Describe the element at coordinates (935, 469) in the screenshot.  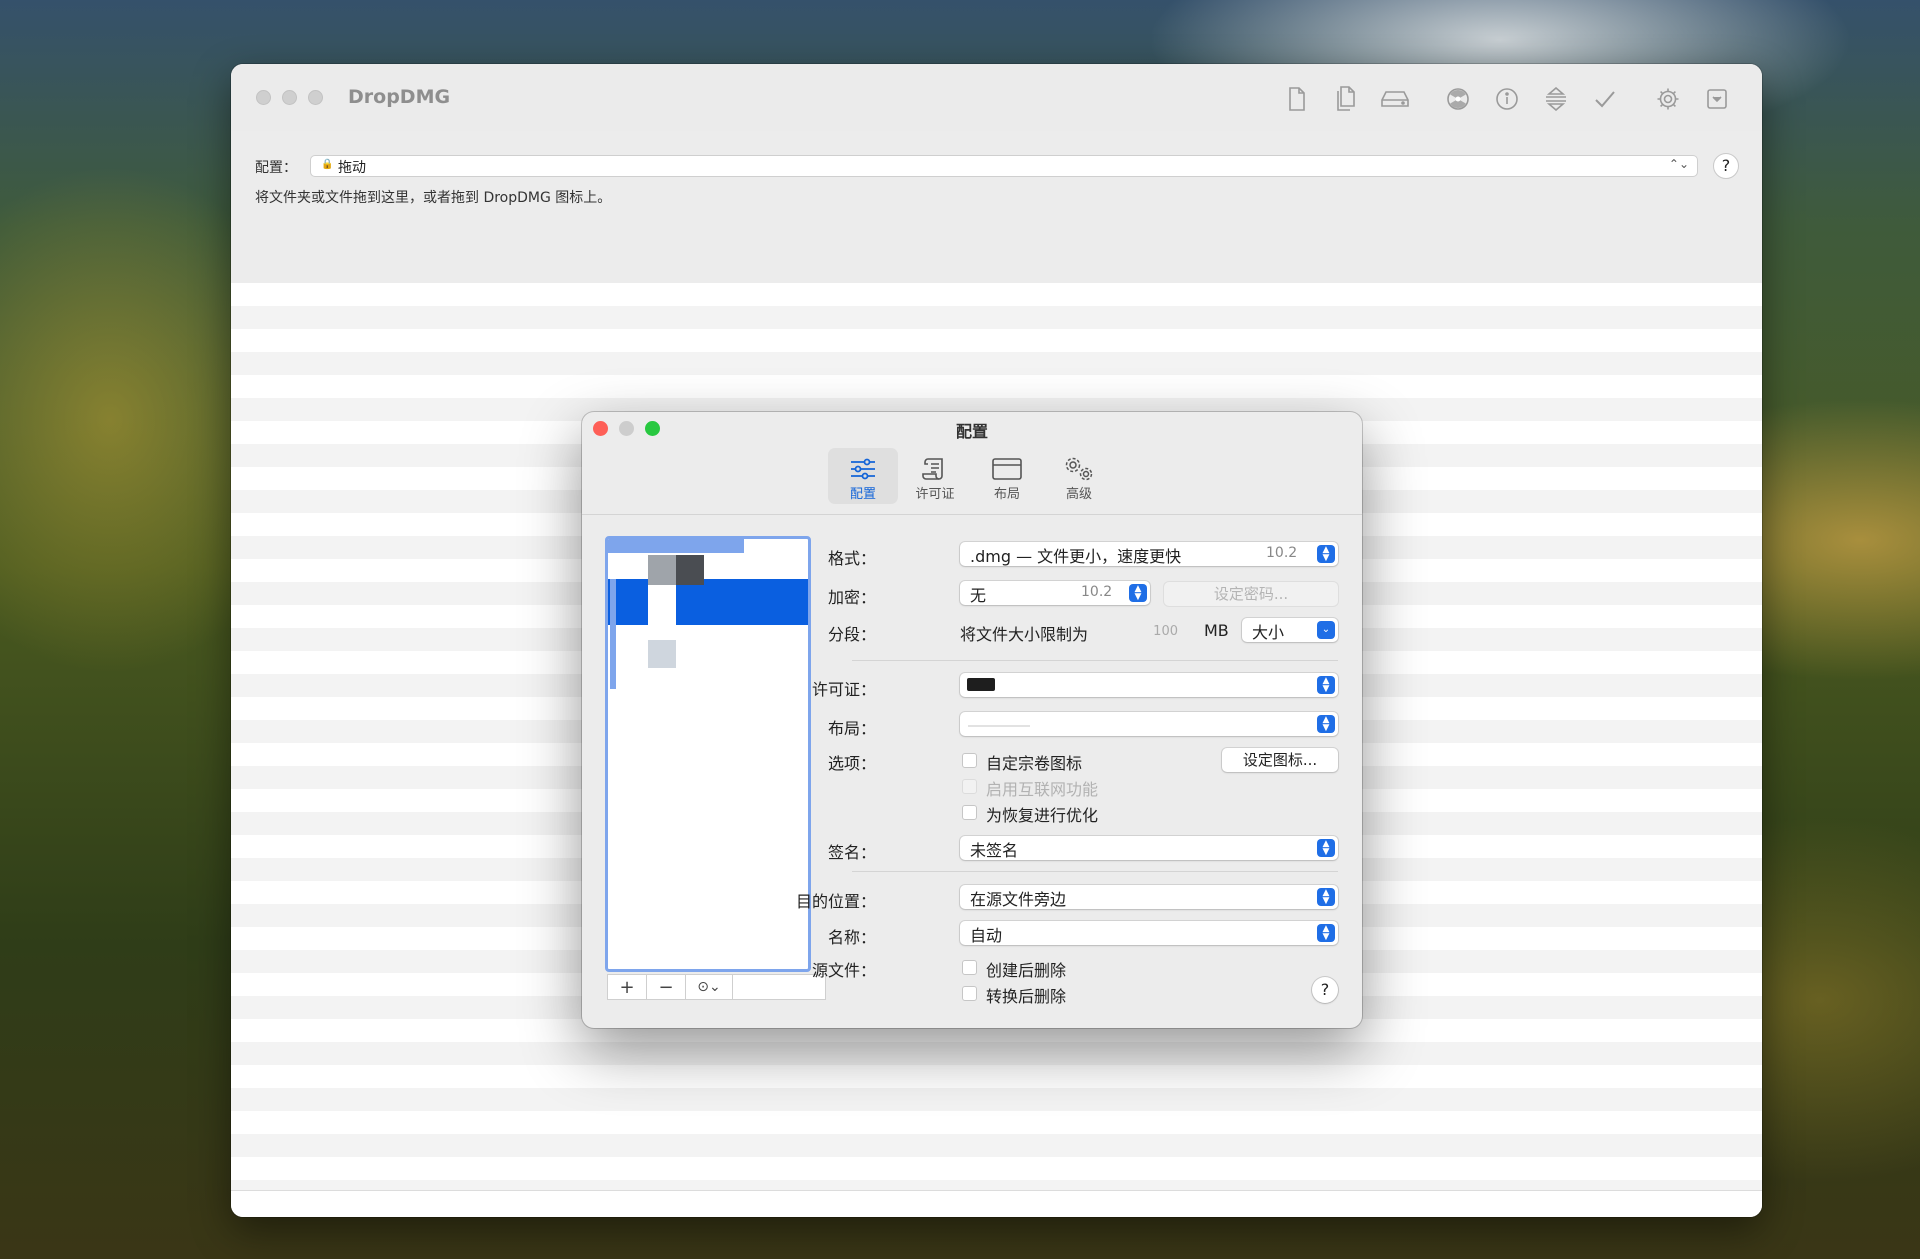
I see `scroll-icon` at that location.